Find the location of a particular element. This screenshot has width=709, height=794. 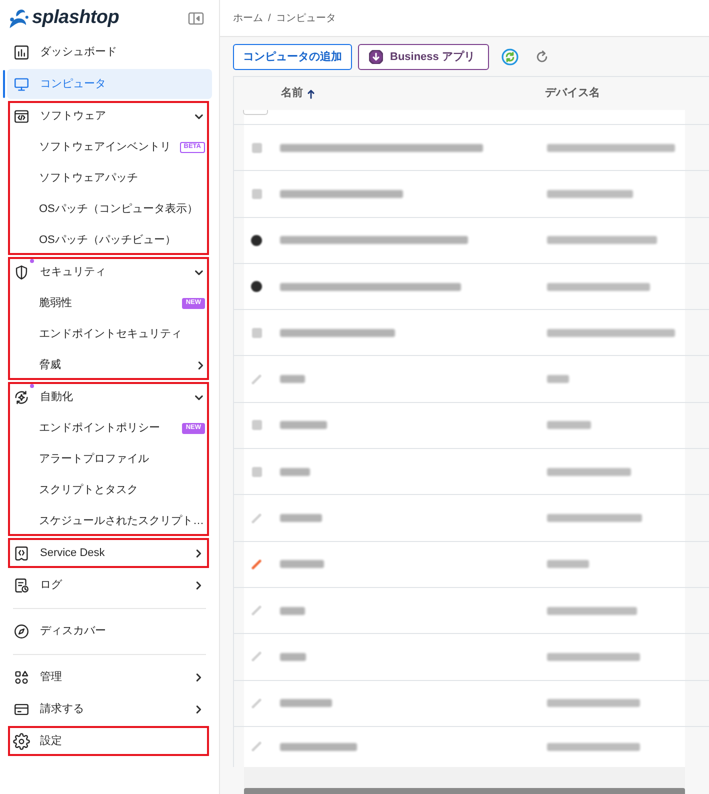

nav-item: 設定 is located at coordinates (109, 741).